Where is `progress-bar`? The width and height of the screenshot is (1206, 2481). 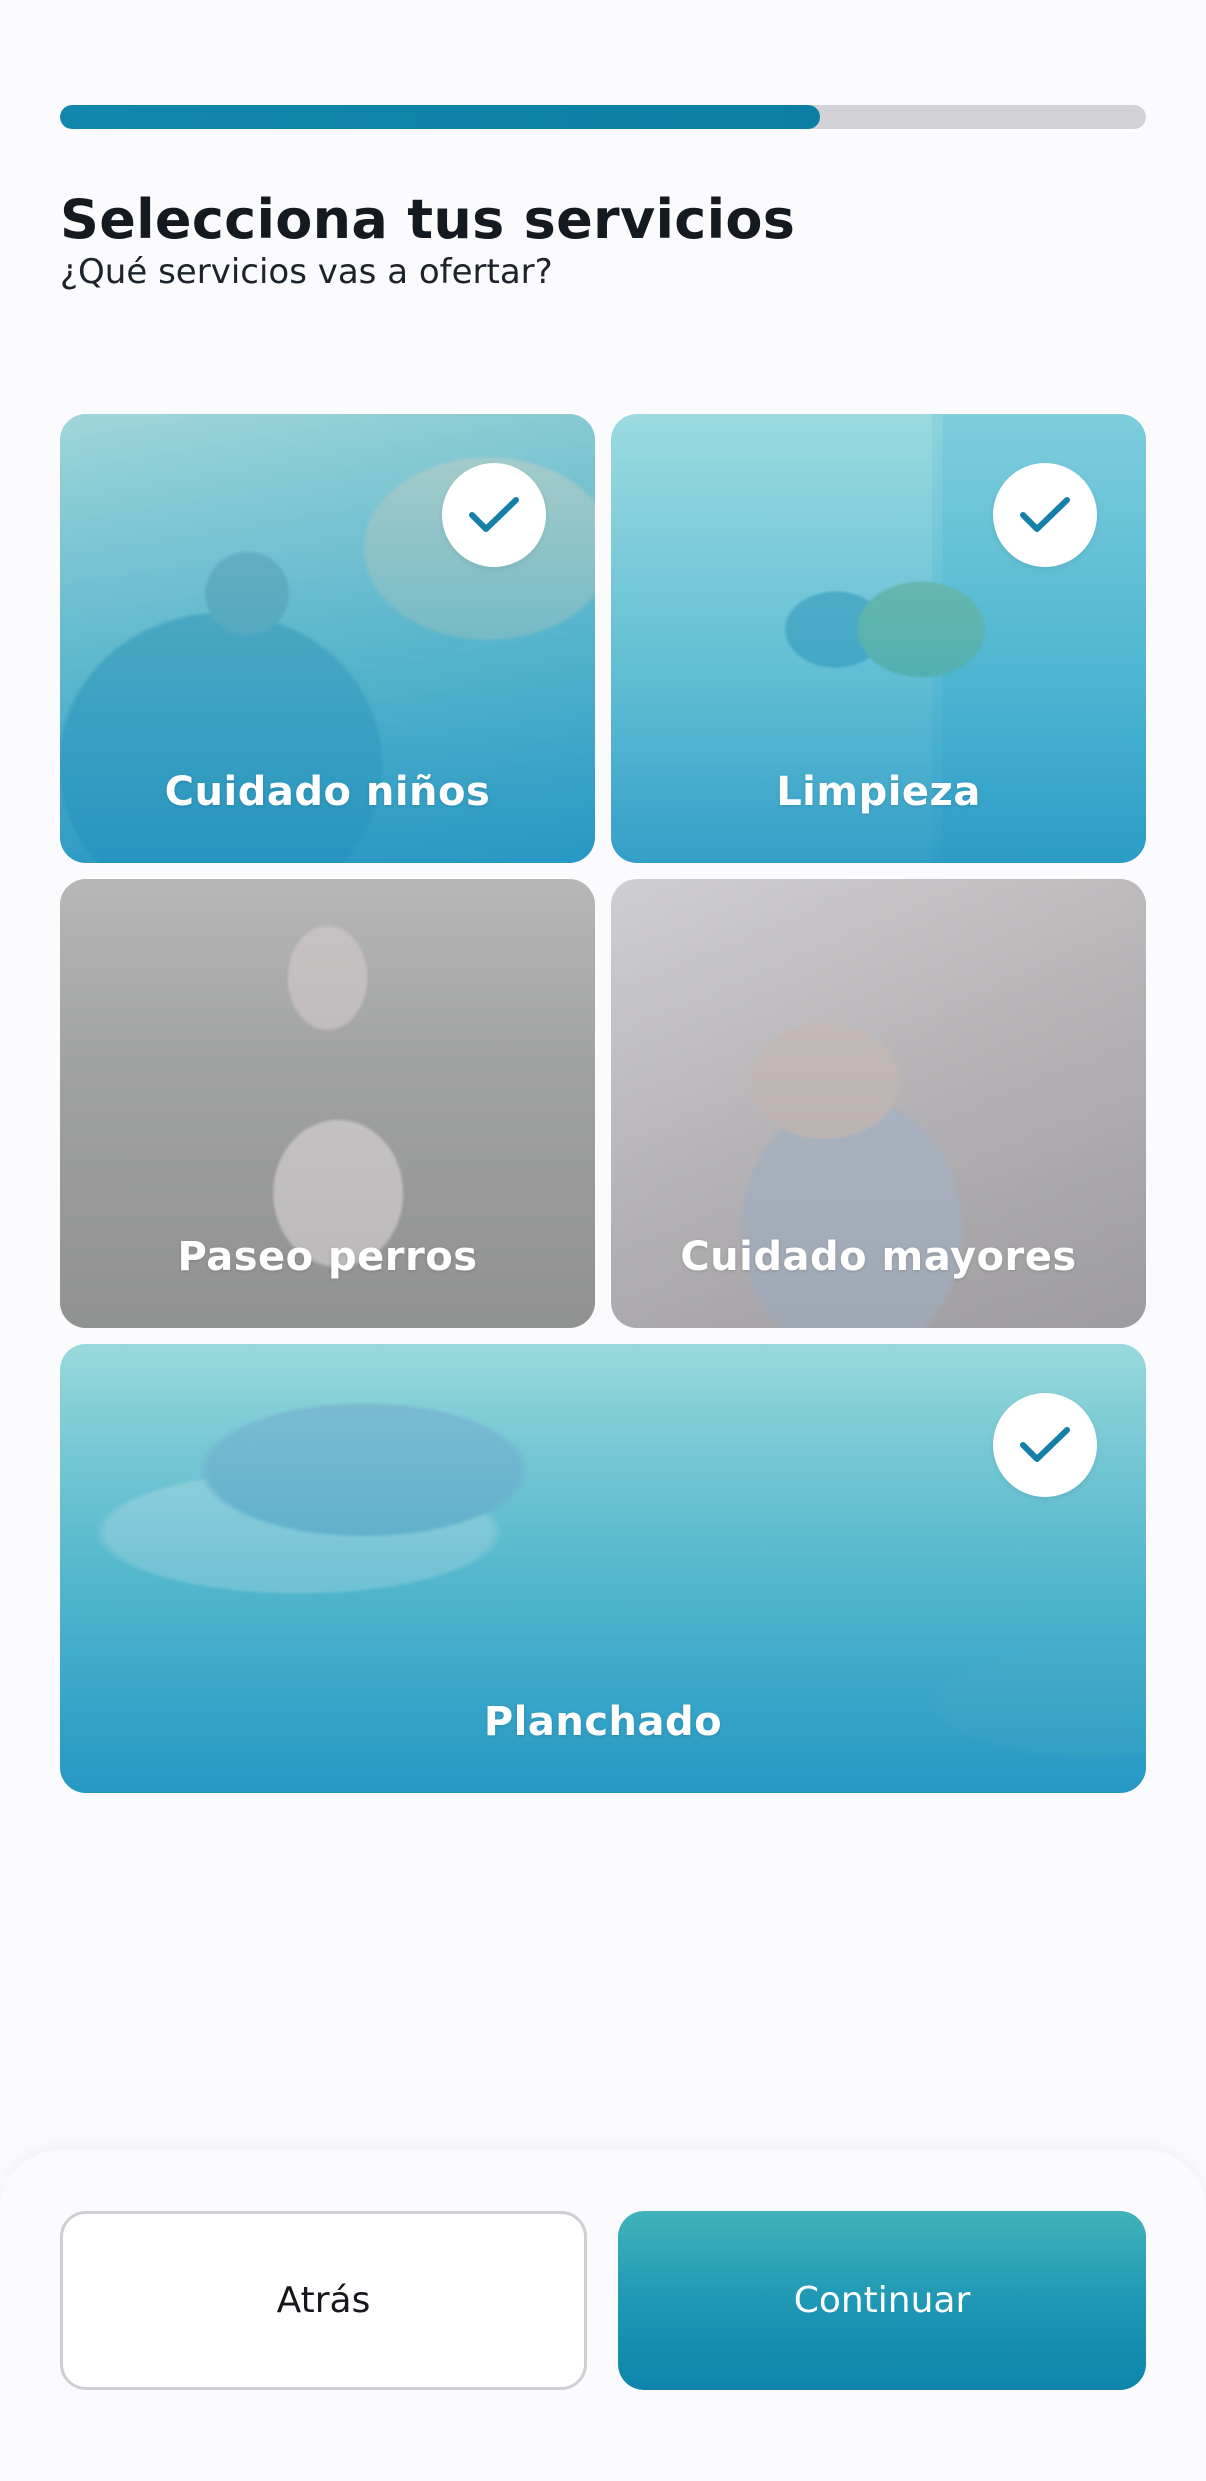 progress-bar is located at coordinates (603, 117).